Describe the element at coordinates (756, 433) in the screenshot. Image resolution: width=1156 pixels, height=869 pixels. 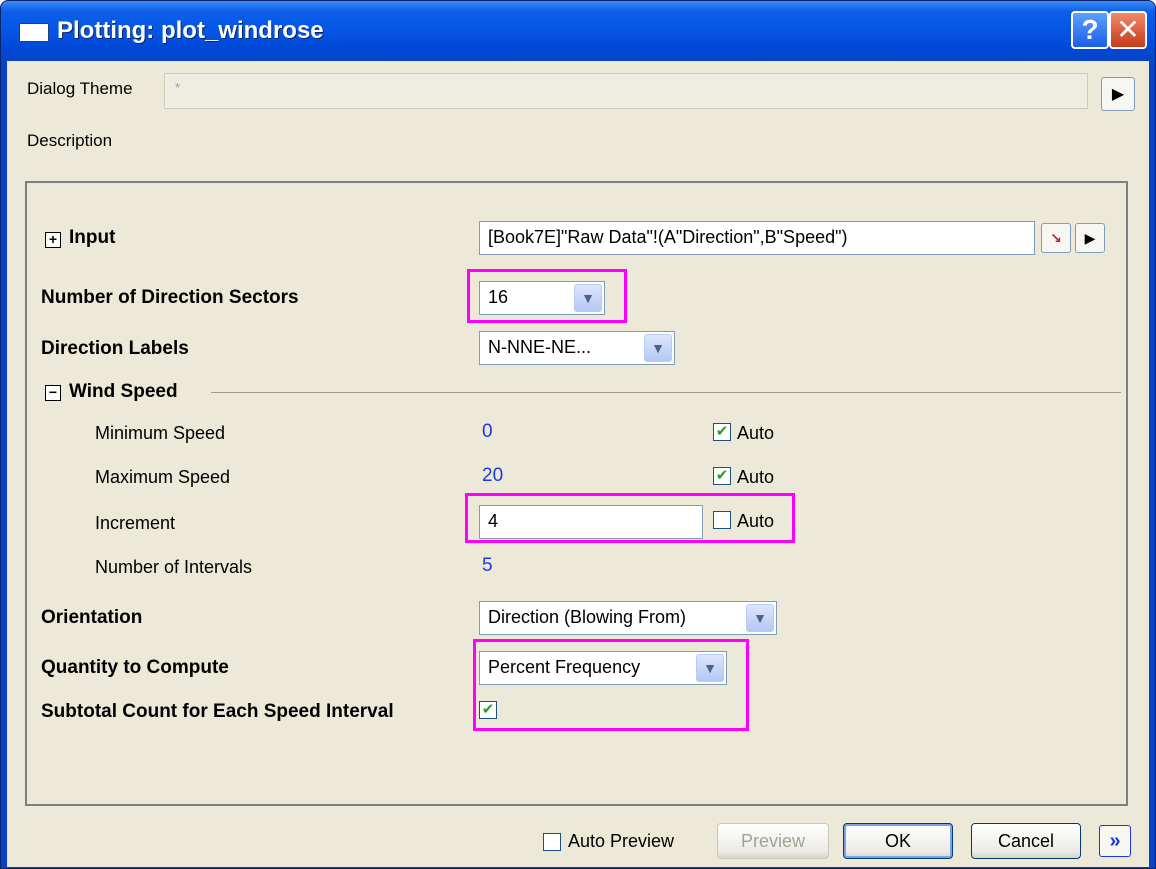
I see `min-speed-auto-label: Auto` at that location.